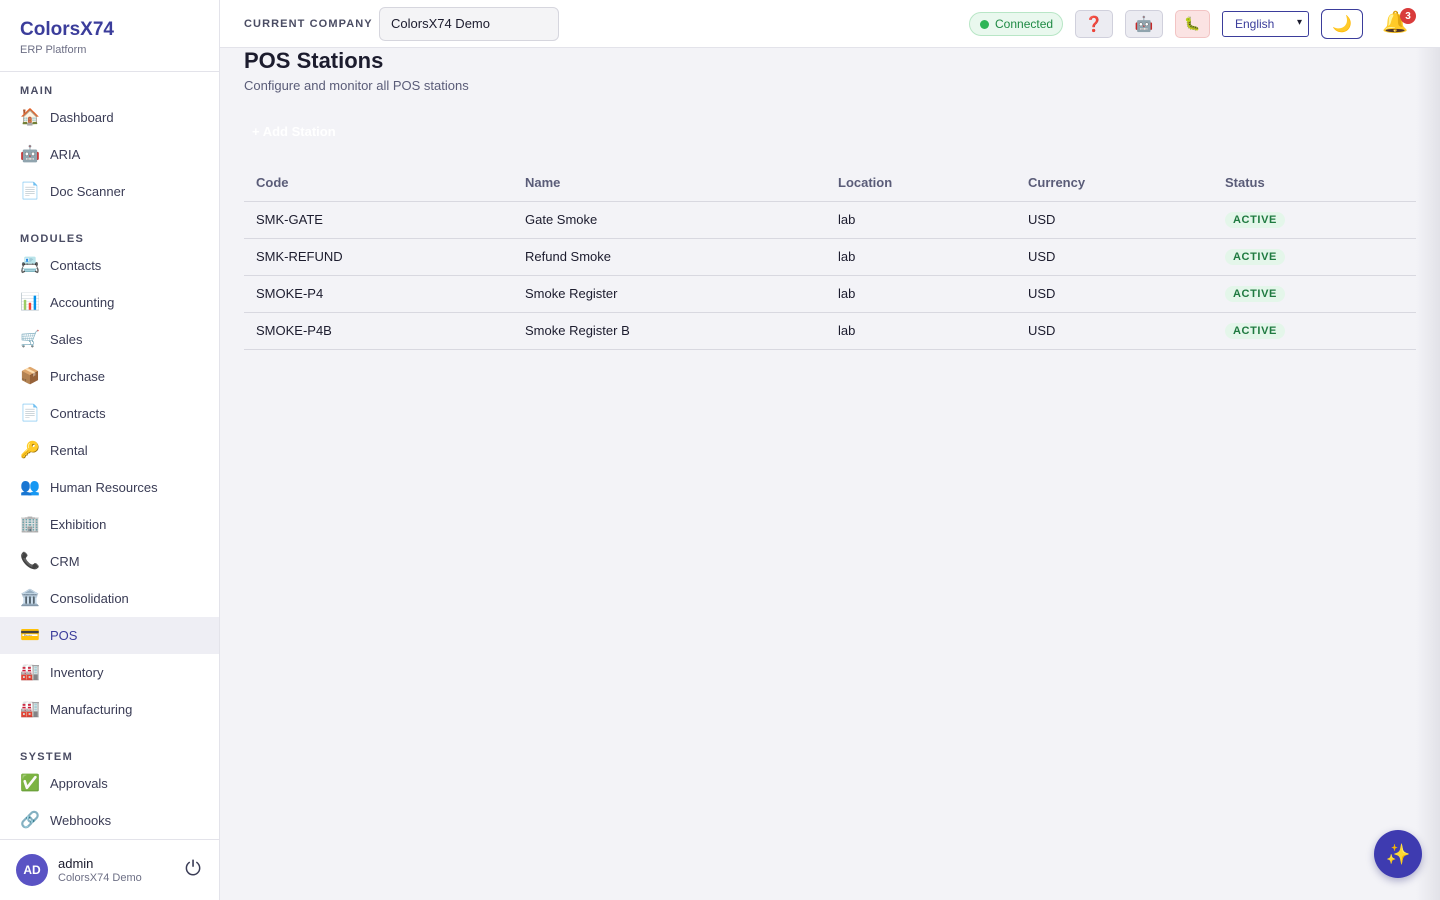  What do you see at coordinates (52, 239) in the screenshot?
I see `section-label-modules: MODULES` at bounding box center [52, 239].